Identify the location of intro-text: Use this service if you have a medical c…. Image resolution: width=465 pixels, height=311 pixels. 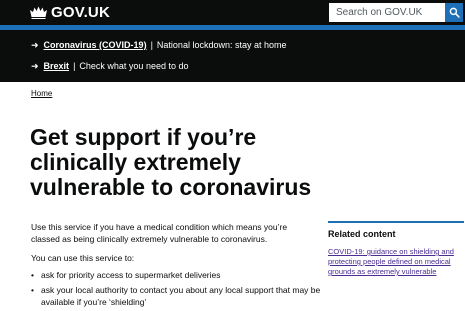
(159, 233).